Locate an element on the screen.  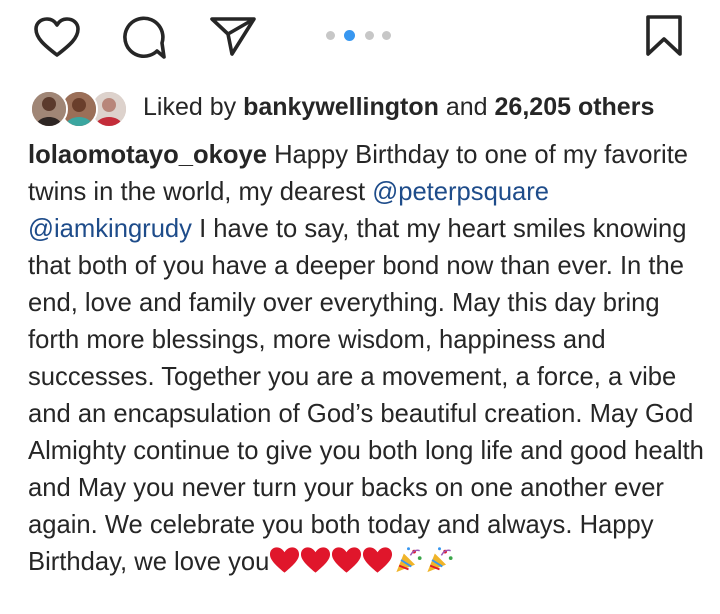
avatar is located at coordinates (49, 109).